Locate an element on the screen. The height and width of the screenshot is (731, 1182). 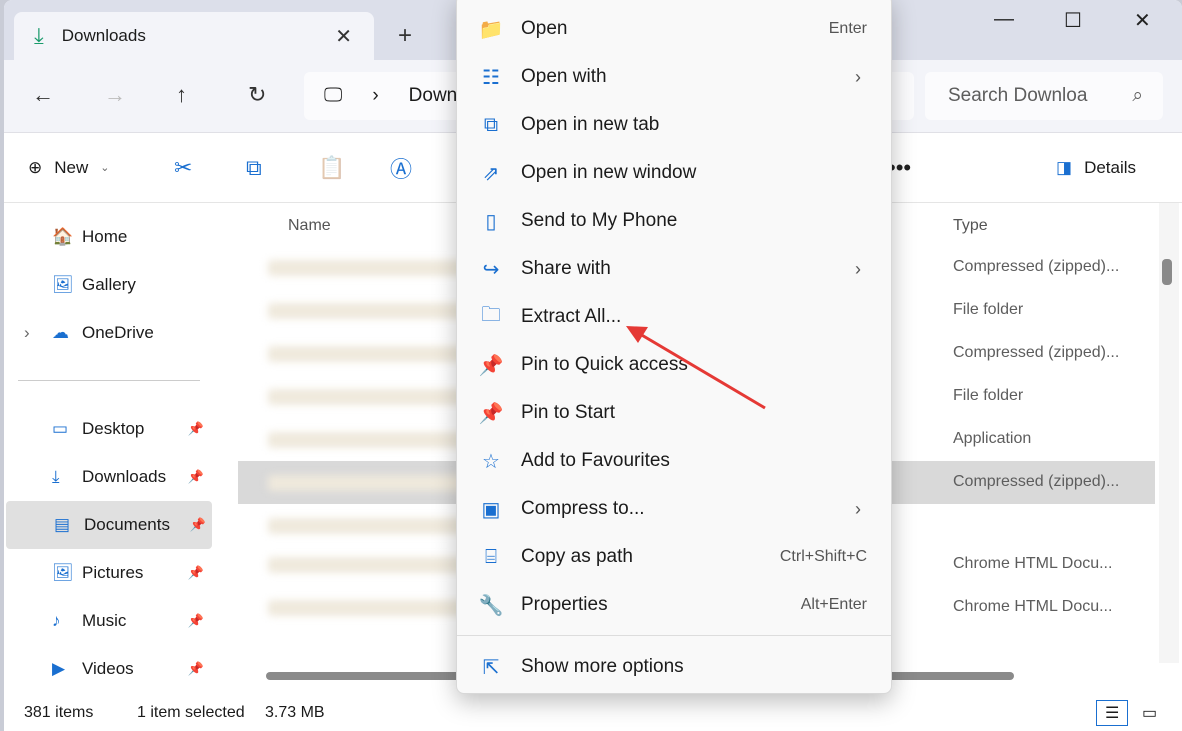
annotation-arrow is located at coordinates (696, 368).